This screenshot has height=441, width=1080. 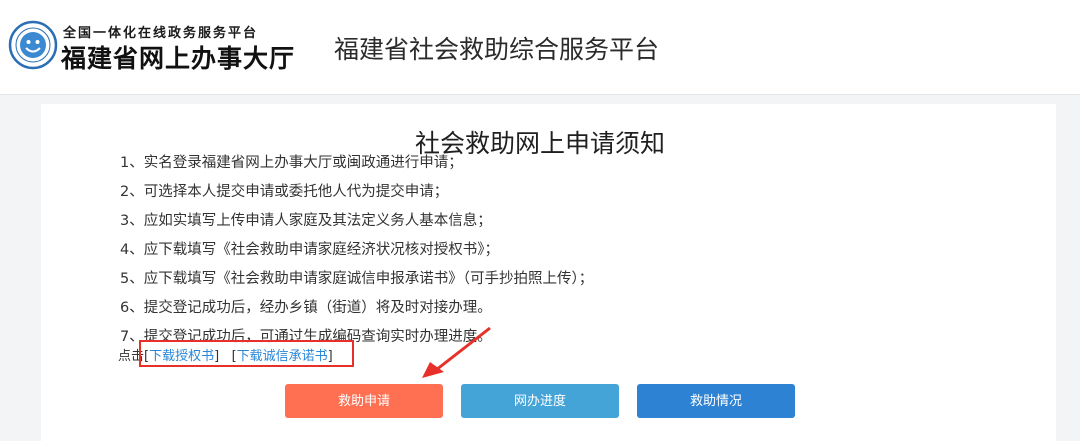 What do you see at coordinates (364, 401) in the screenshot?
I see `apply-button: 救助申请` at bounding box center [364, 401].